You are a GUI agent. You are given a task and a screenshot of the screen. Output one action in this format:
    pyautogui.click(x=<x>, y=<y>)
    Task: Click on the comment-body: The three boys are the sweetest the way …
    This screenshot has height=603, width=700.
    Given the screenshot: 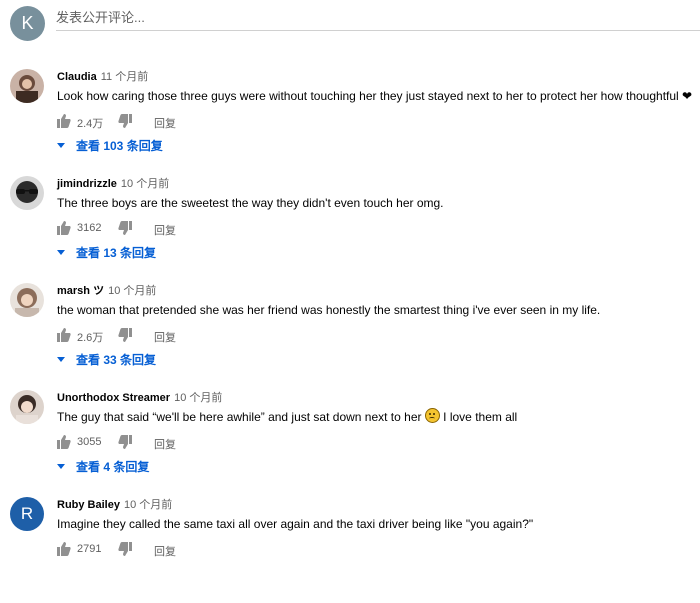 What is the action you would take?
    pyautogui.click(x=250, y=203)
    